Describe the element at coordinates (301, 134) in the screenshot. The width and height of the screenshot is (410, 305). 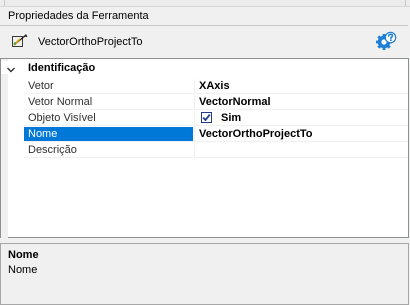
I see `property-value: VectorOrthoProjectTo` at that location.